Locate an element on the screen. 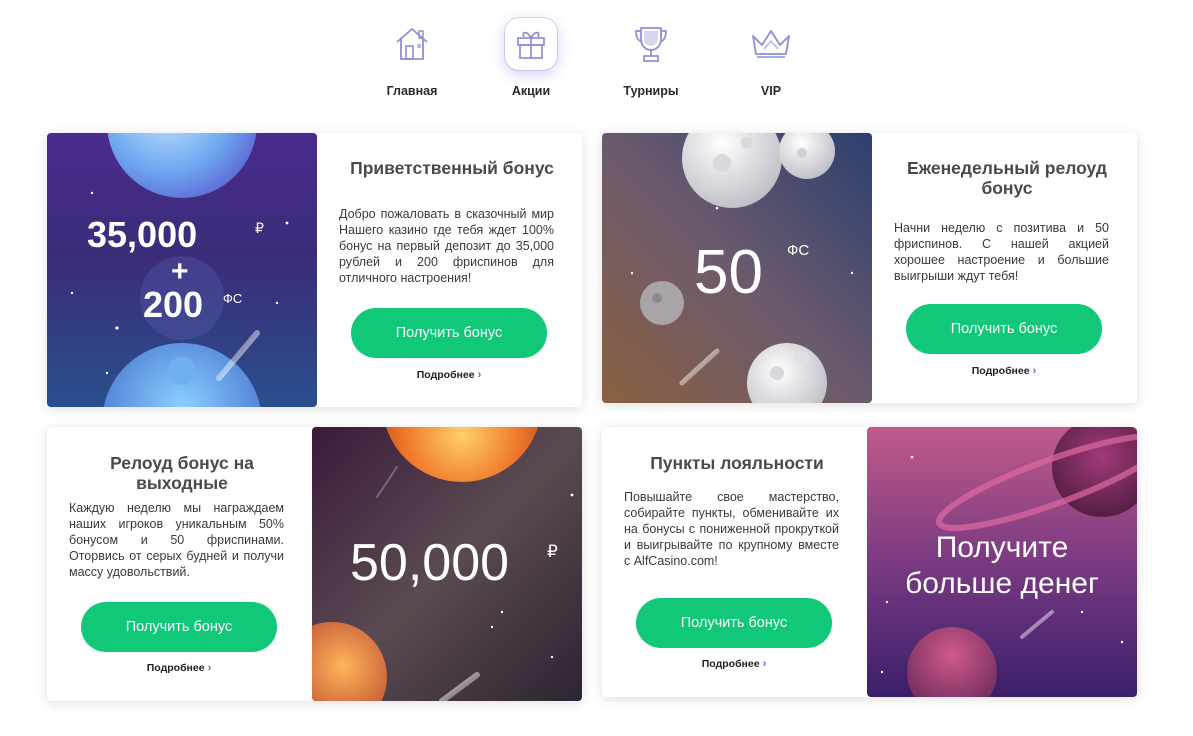 This screenshot has height=736, width=1193. loyalty-image-line2: больше денег is located at coordinates (1002, 583).